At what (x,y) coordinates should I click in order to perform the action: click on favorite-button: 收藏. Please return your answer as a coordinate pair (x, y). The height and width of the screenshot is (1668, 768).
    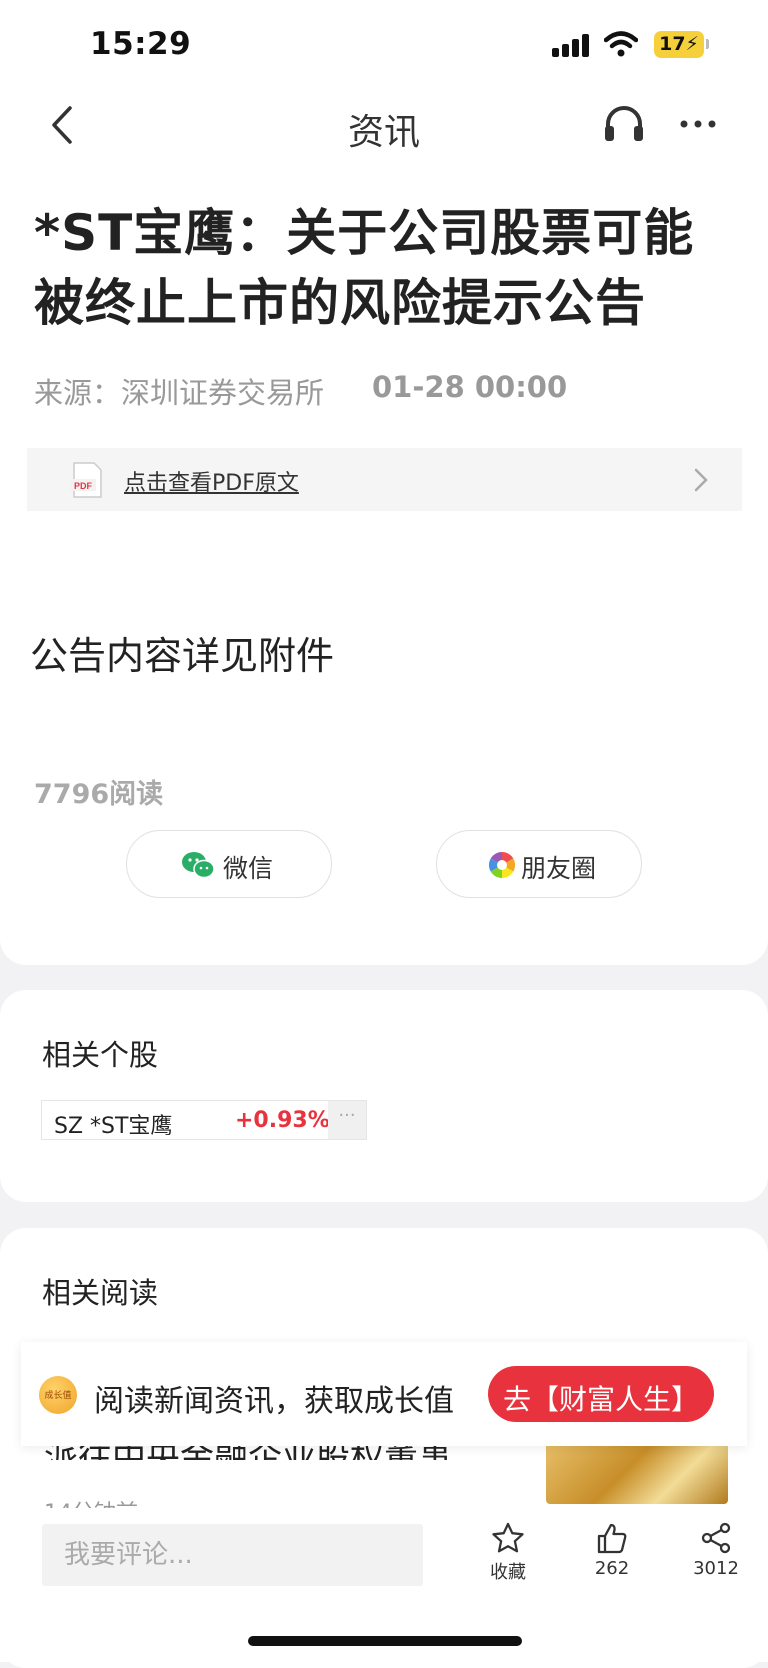
    Looking at the image, I should click on (508, 1553).